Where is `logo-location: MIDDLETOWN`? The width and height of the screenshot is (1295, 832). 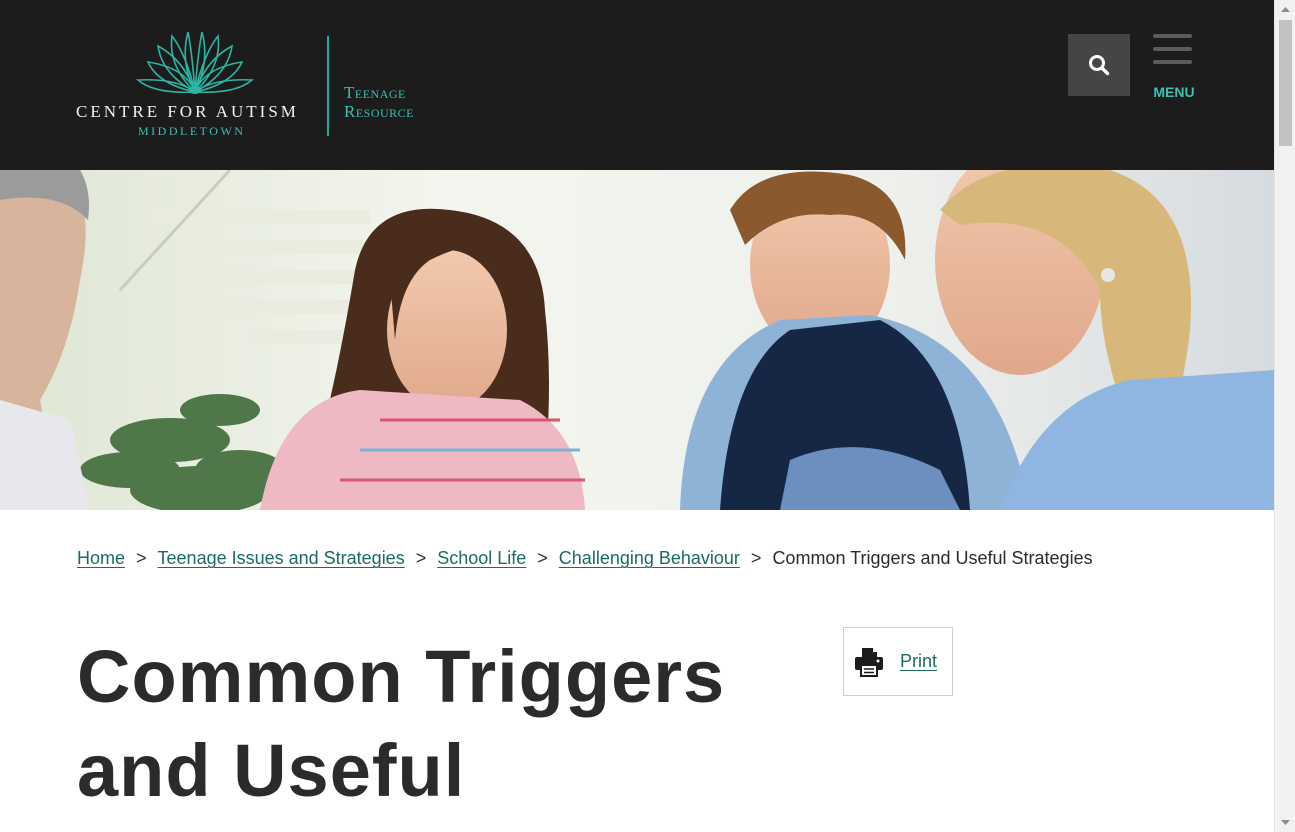
logo-location: MIDDLETOWN is located at coordinates (192, 131).